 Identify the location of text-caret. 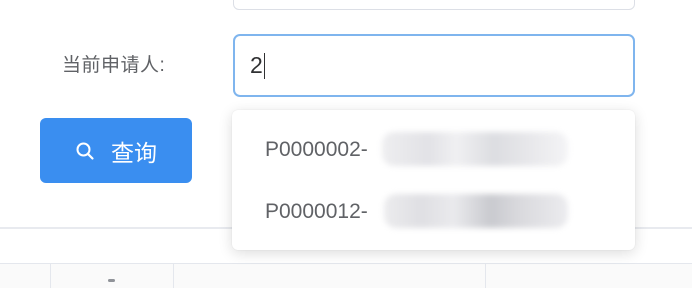
(264, 65).